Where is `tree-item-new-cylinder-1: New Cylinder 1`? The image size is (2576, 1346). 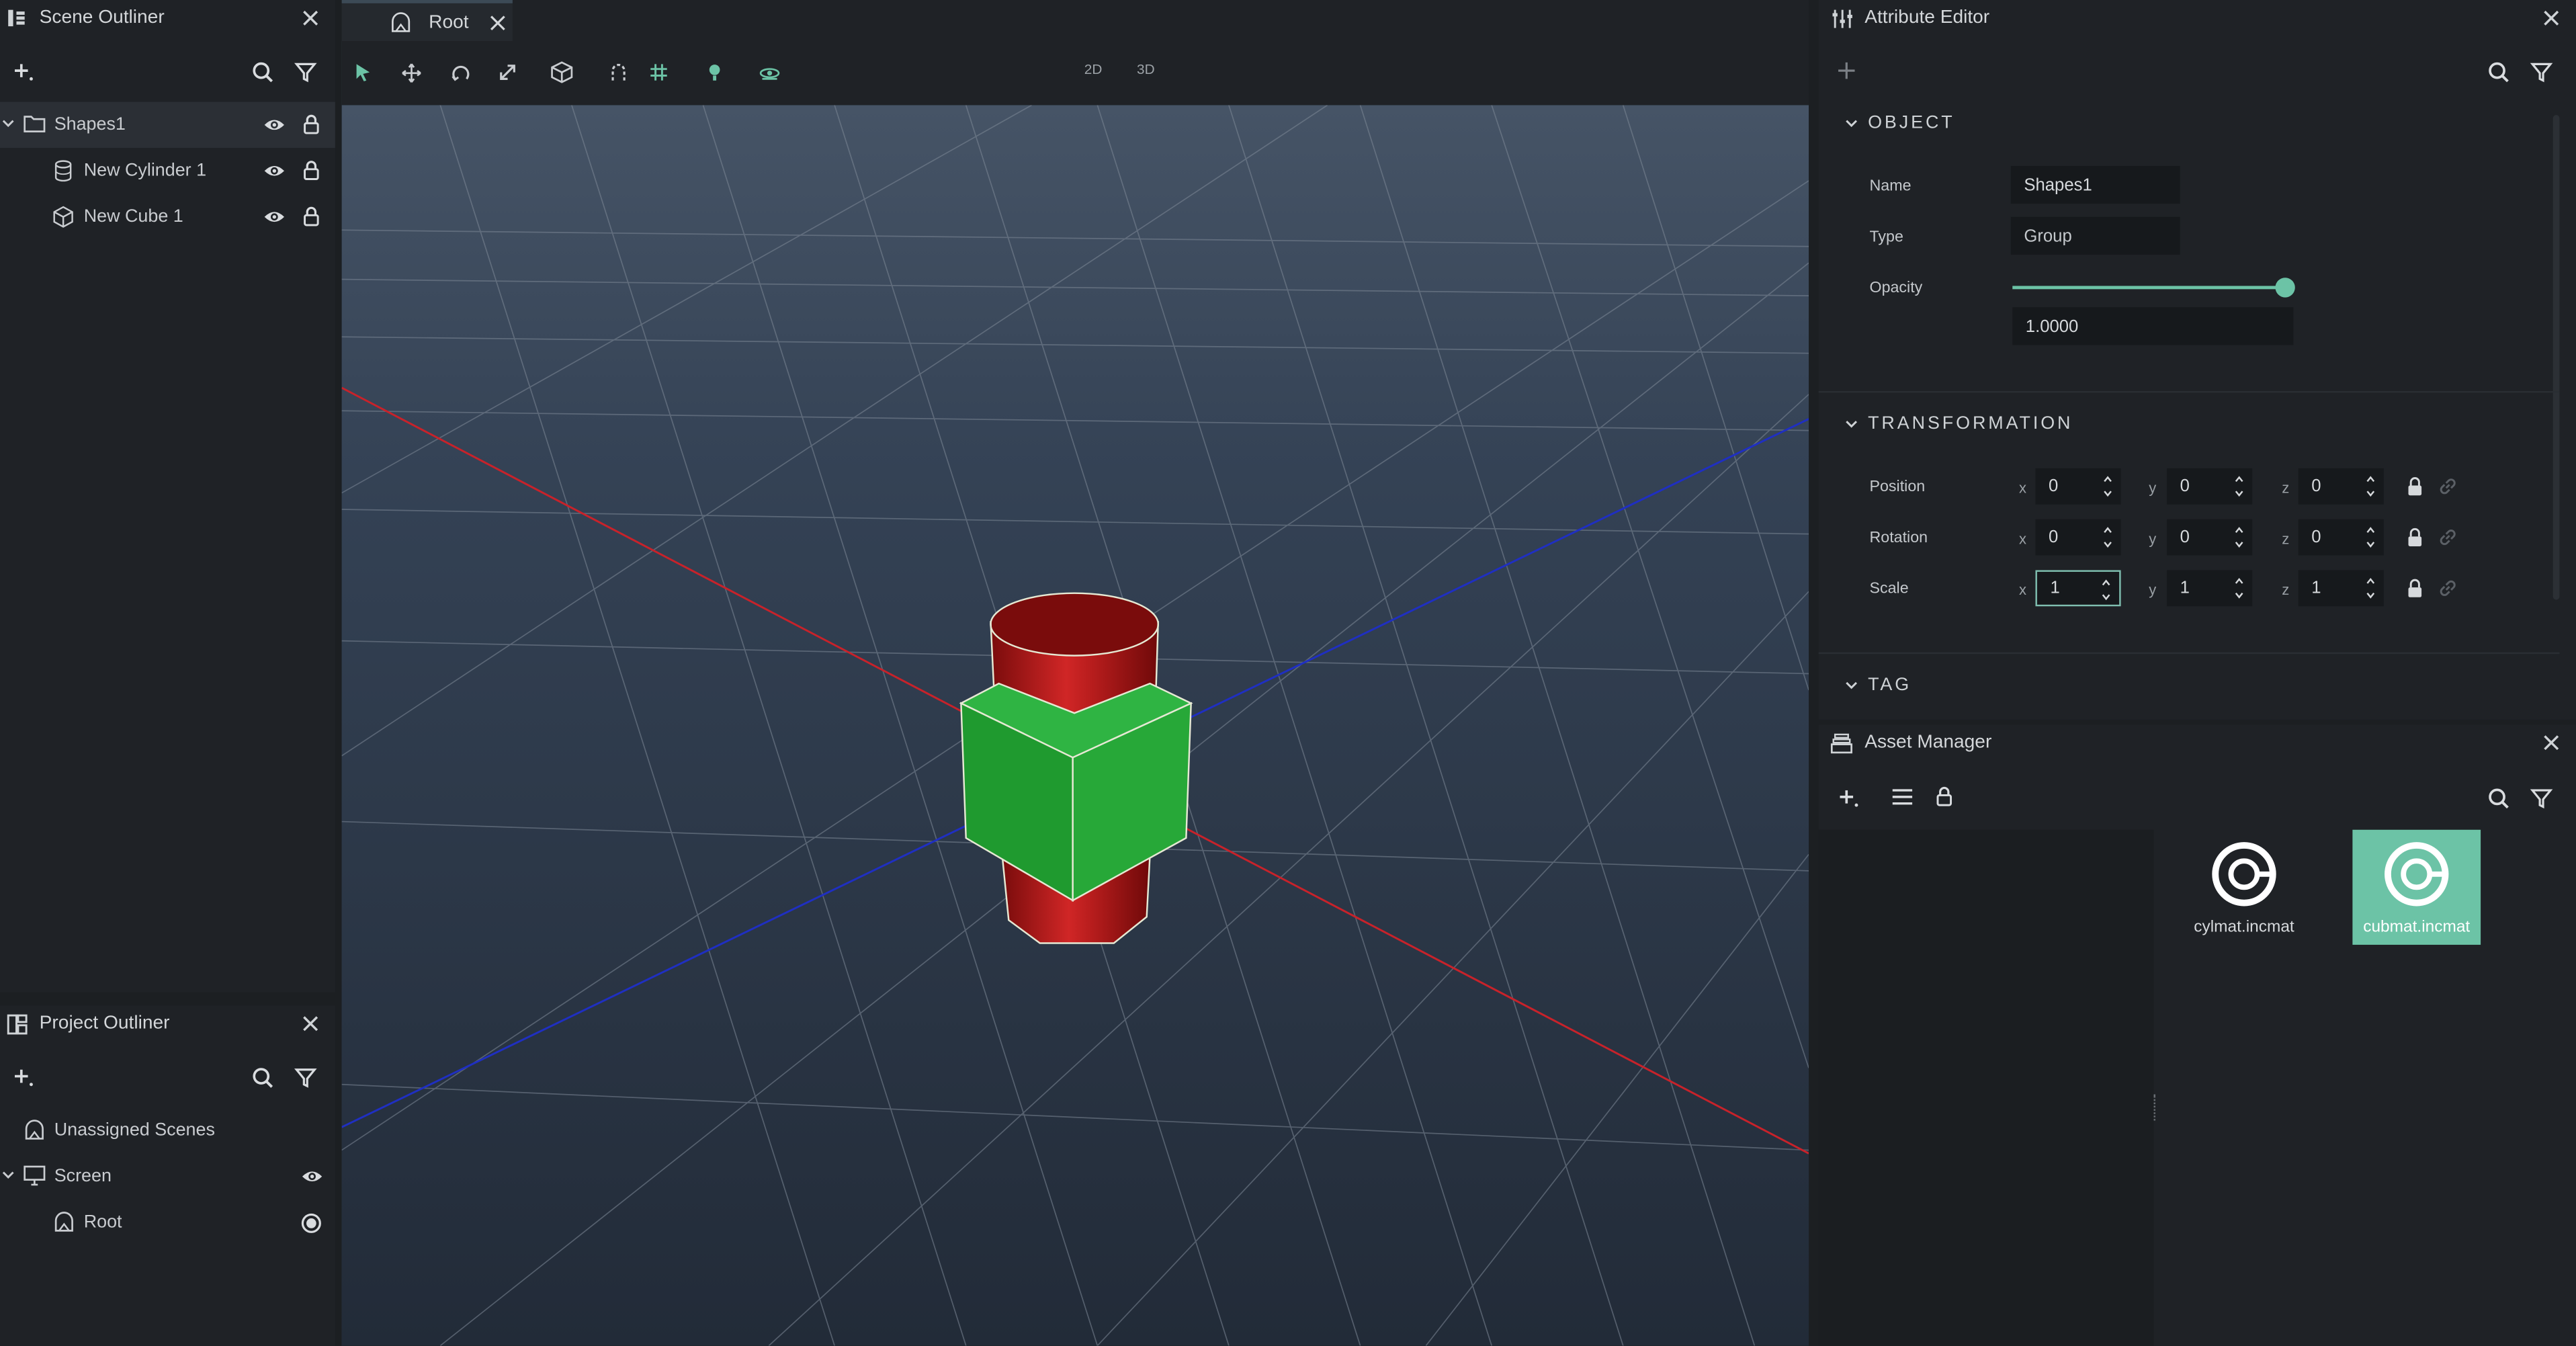 tree-item-new-cylinder-1: New Cylinder 1 is located at coordinates (167, 171).